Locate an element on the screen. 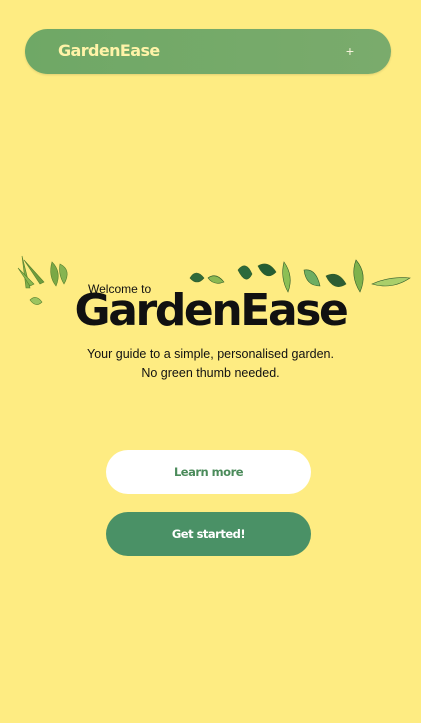 This screenshot has width=421, height=723. top-nav-bar: GardenEase + is located at coordinates (208, 51).